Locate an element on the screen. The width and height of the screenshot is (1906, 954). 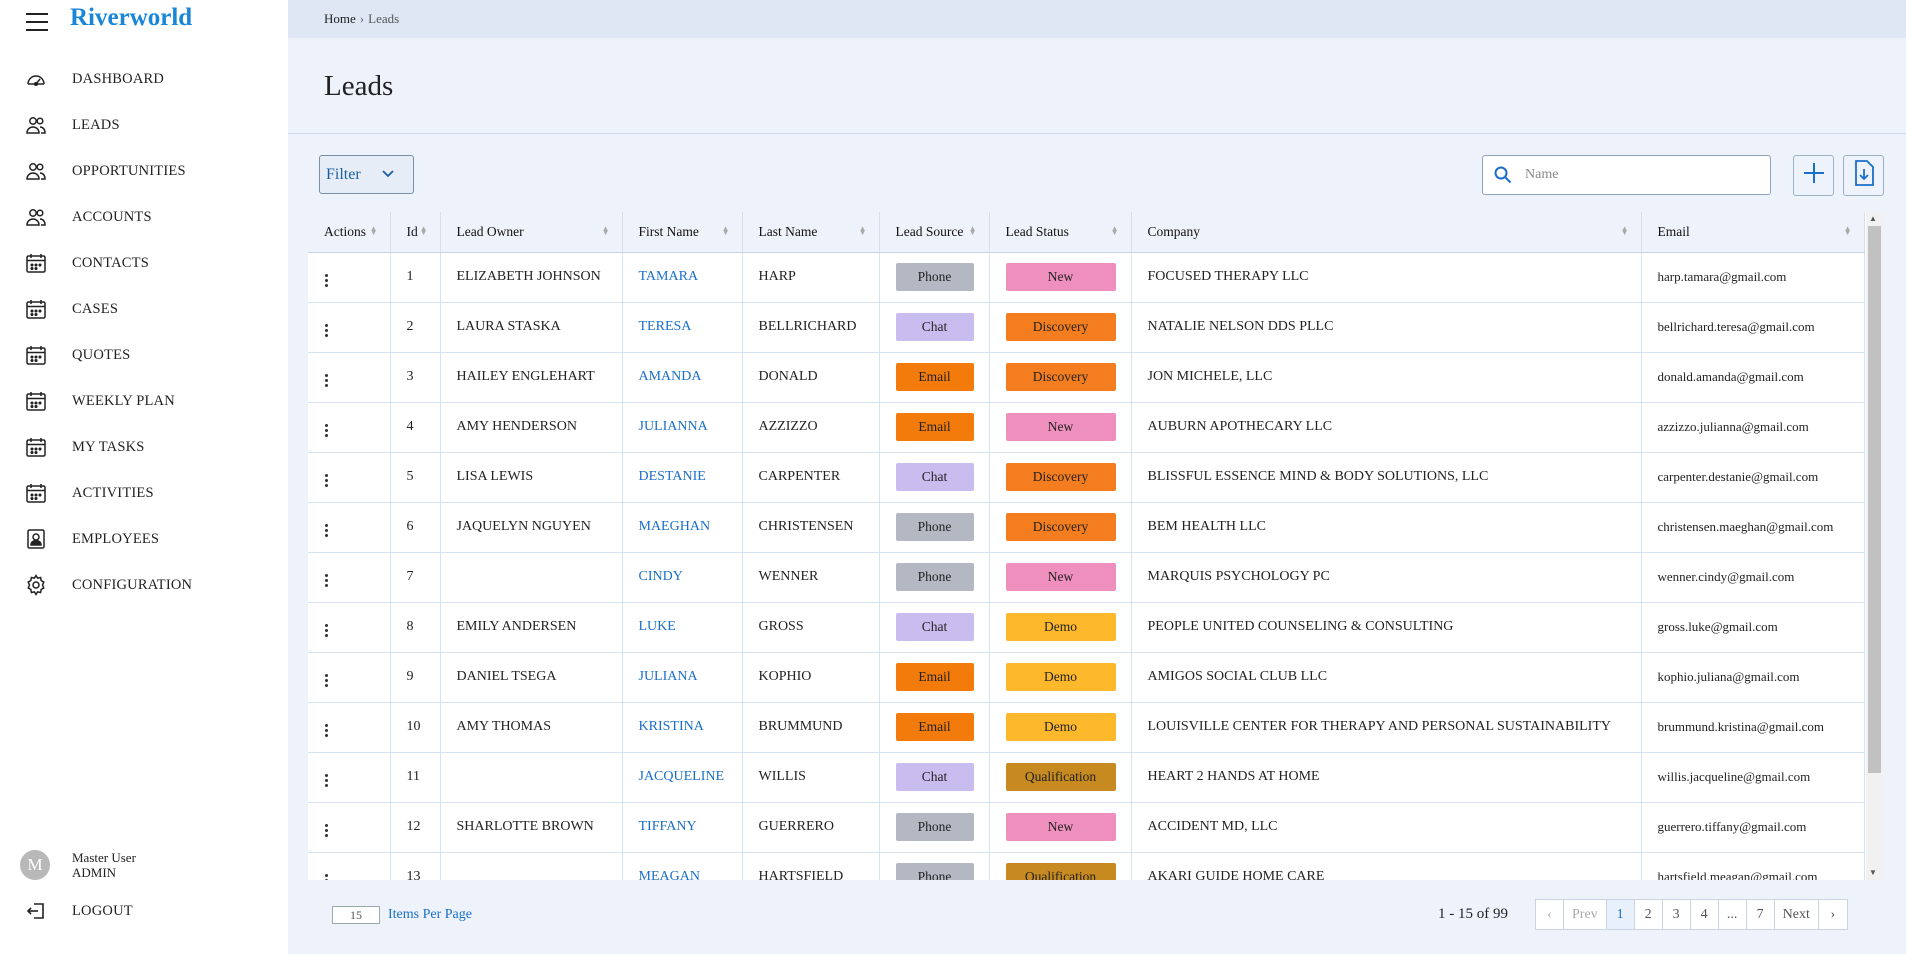
column-header-email: Email ▲ ▼ is located at coordinates (1753, 232).